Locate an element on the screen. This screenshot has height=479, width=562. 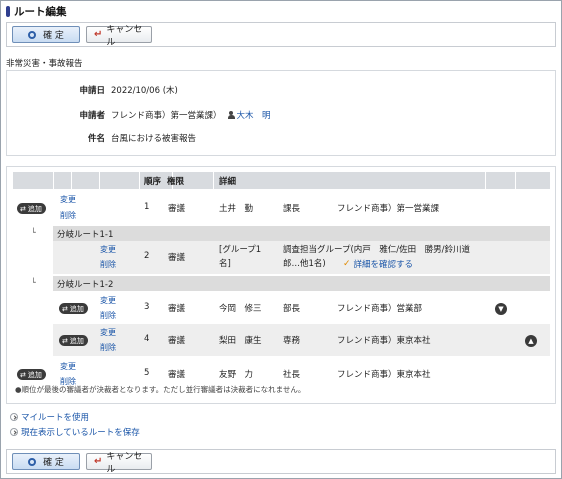
save-route-link: 現在表示しているルートを保存 is located at coordinates (75, 431).